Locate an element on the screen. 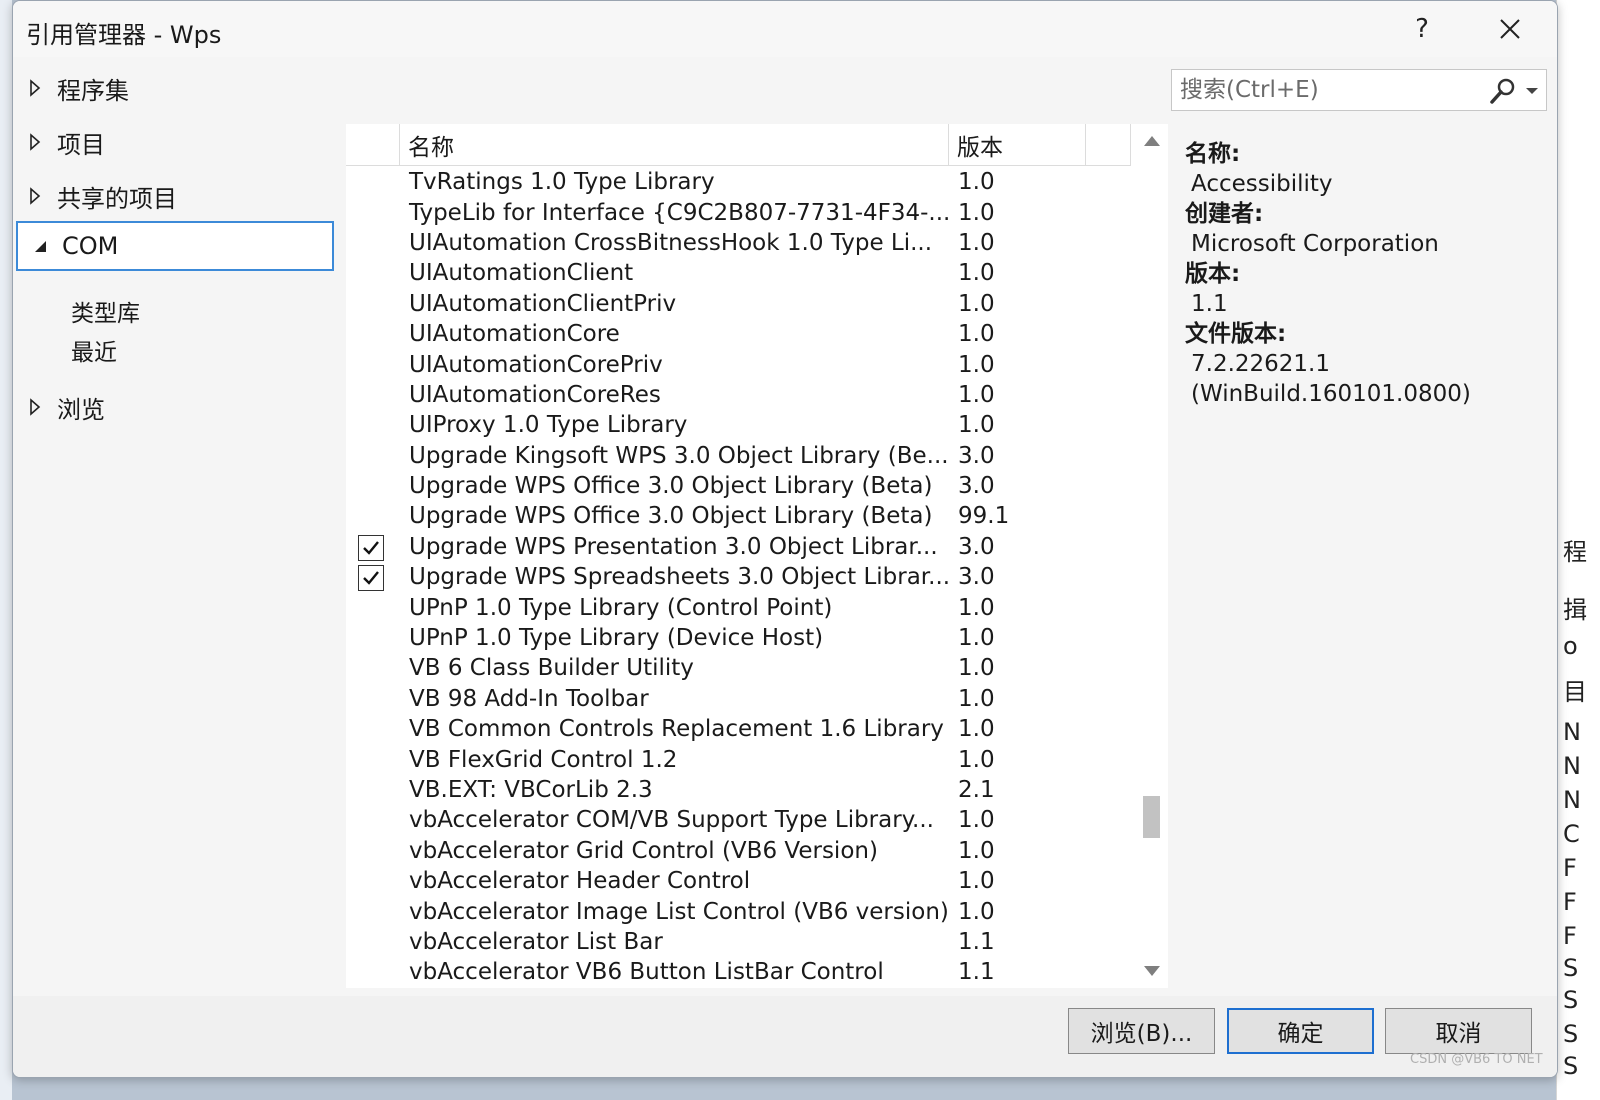 This screenshot has width=1600, height=1100. nav-sub-item-recent: 最近 is located at coordinates (94, 350).